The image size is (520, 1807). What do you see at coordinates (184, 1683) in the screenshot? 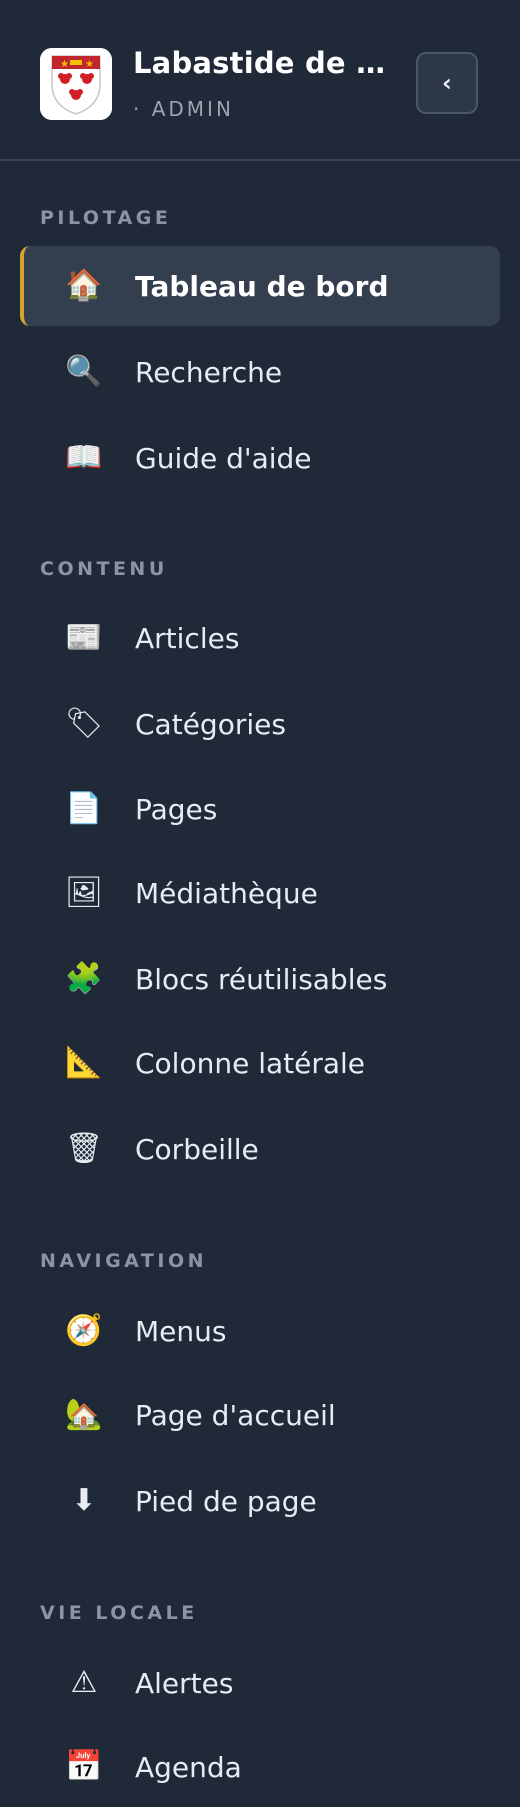
I see `nav-item-label: Alertes` at bounding box center [184, 1683].